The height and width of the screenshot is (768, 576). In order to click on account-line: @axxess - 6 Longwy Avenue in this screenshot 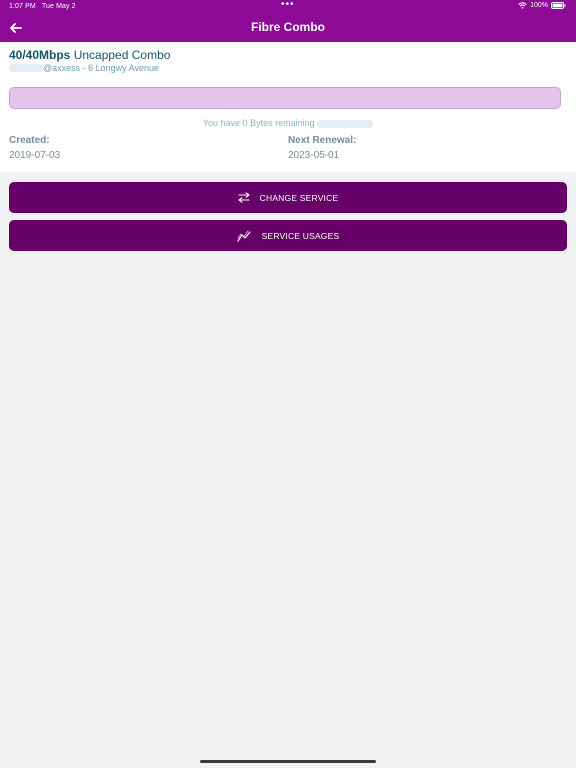, I will do `click(84, 68)`.